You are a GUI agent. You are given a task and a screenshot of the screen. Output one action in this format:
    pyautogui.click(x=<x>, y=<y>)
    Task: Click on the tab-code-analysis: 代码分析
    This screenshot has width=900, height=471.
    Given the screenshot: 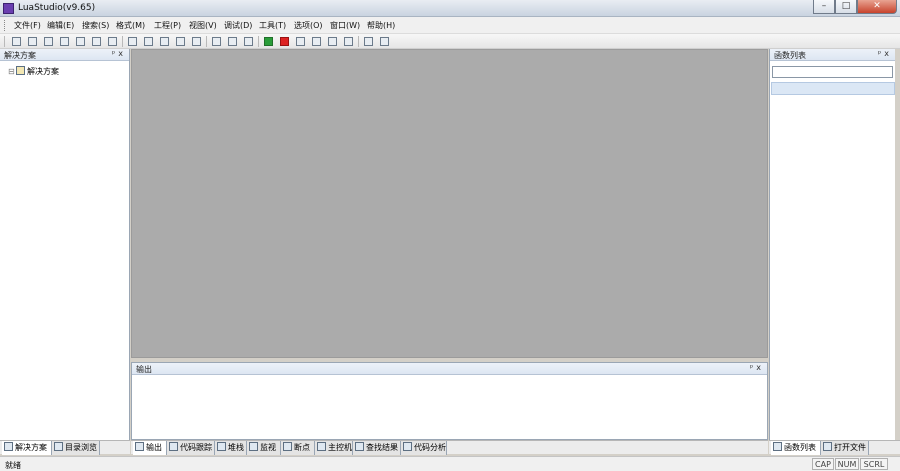 What is the action you would take?
    pyautogui.click(x=424, y=448)
    